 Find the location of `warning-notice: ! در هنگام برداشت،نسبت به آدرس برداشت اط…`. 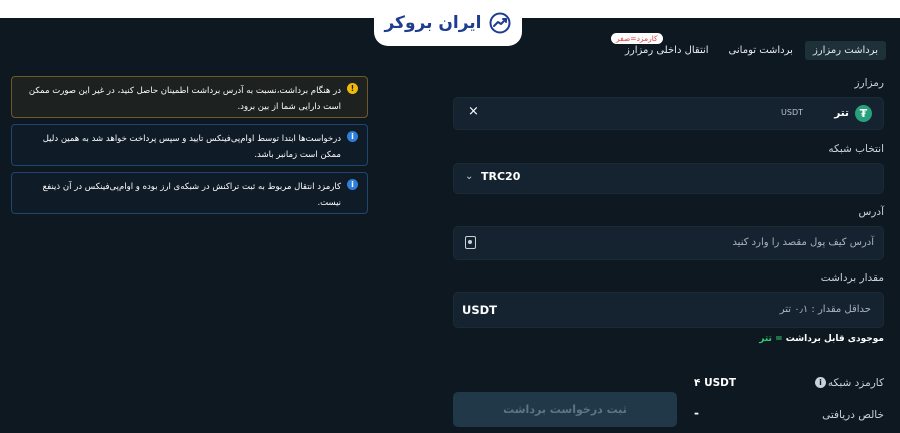

warning-notice: ! در هنگام برداشت،نسبت به آدرس برداشت اط… is located at coordinates (189, 97).